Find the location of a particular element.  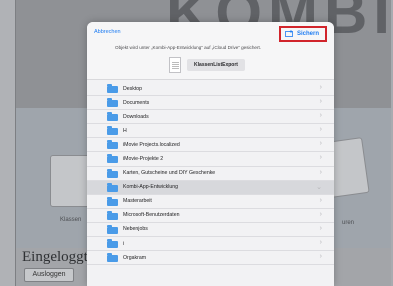

save-button: Sichern is located at coordinates (308, 34).